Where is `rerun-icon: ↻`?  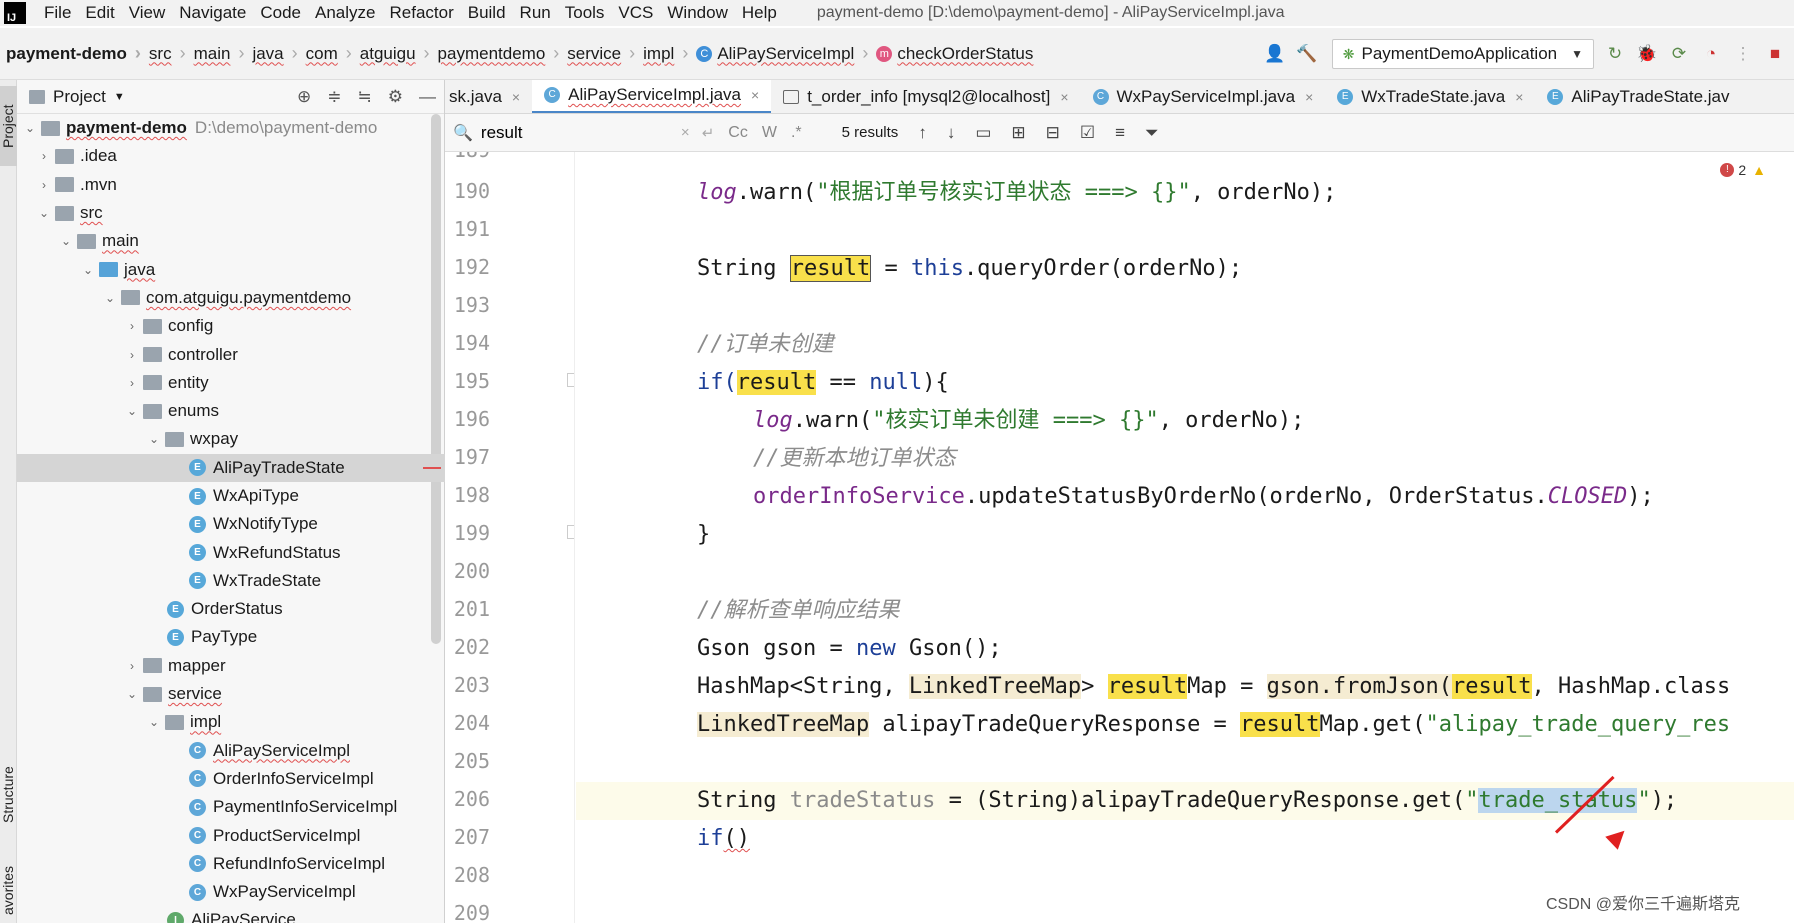
rerun-icon: ↻ is located at coordinates (1615, 54).